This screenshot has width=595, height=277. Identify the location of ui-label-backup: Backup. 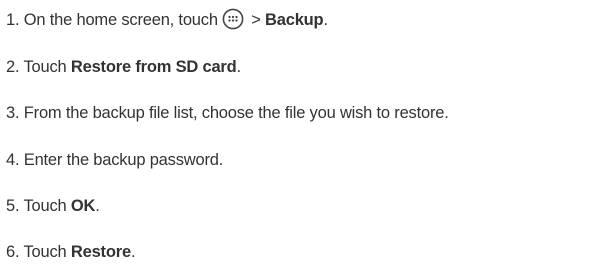
(294, 20).